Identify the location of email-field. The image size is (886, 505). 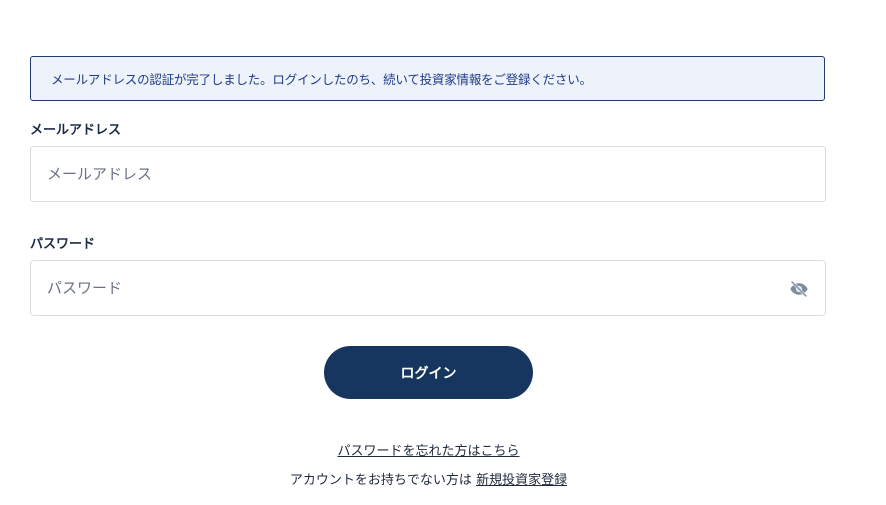
(389, 174).